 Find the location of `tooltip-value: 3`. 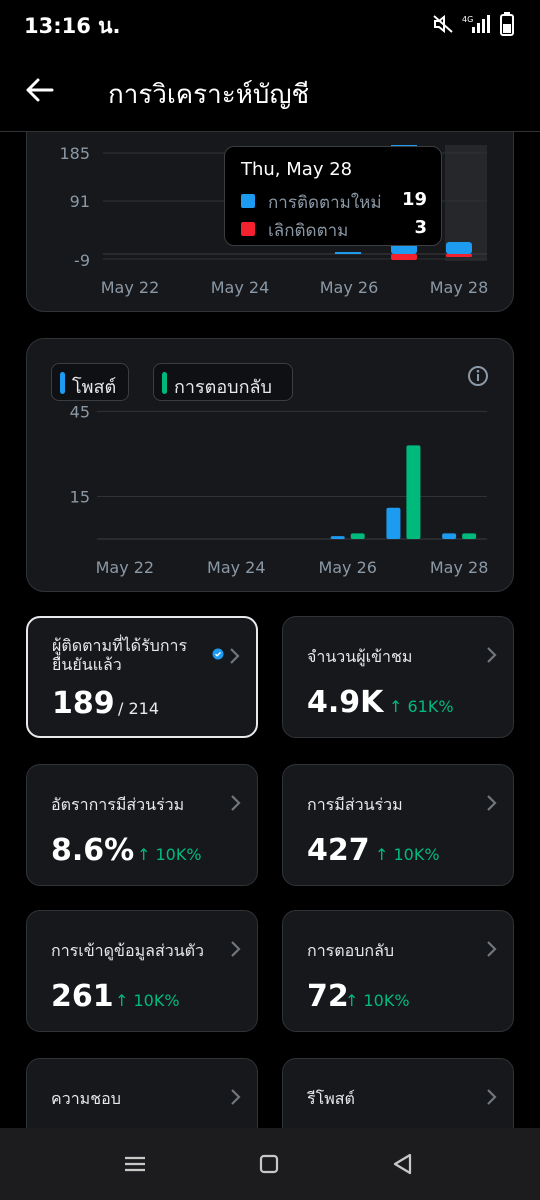

tooltip-value: 3 is located at coordinates (420, 227).